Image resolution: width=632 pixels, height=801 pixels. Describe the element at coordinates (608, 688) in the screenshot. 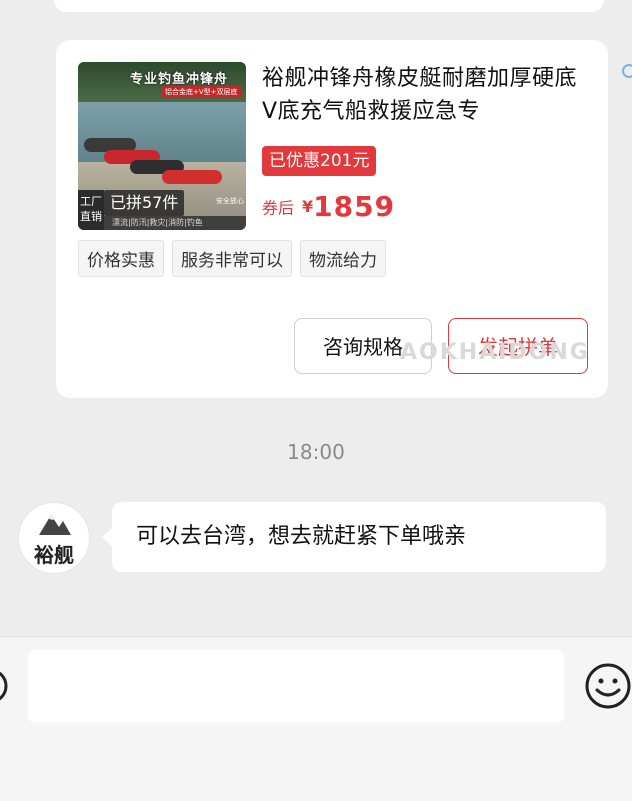

I see `emoji-icon` at that location.